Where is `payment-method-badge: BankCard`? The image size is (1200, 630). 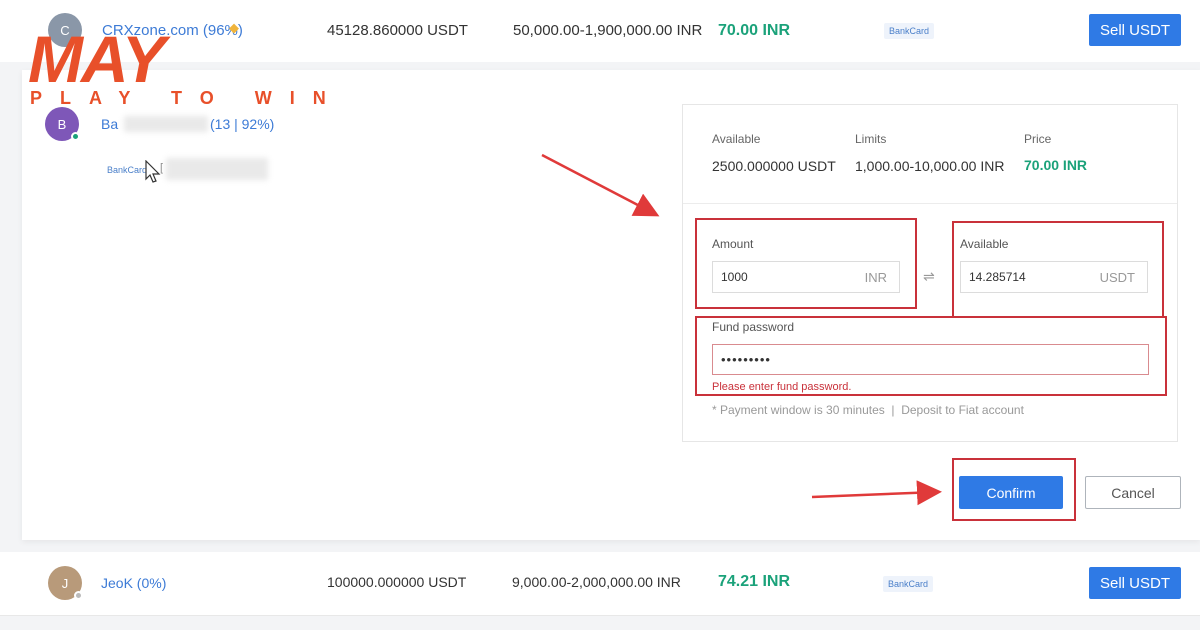 payment-method-badge: BankCard is located at coordinates (908, 584).